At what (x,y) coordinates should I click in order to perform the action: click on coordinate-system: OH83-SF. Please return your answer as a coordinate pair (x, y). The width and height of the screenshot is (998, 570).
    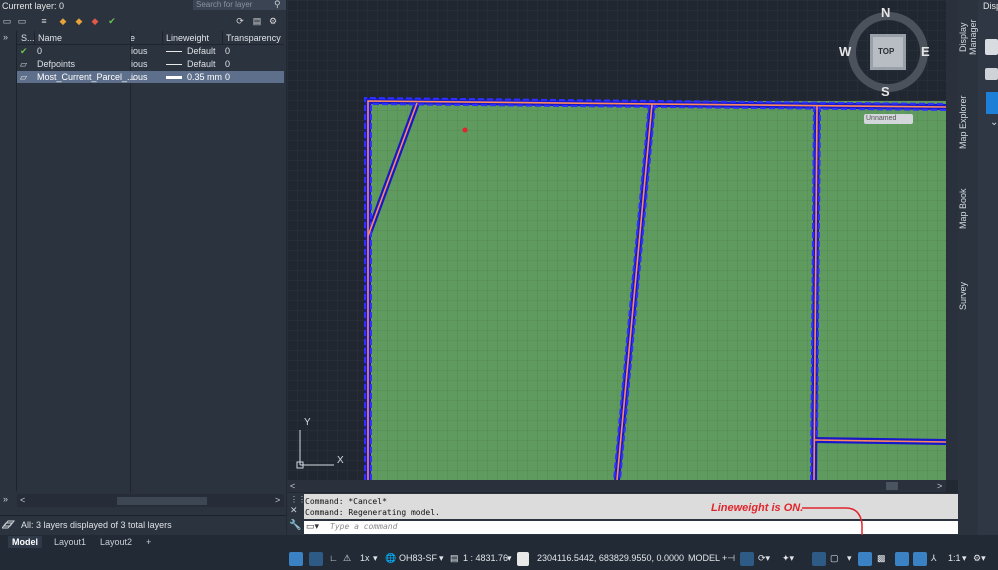
    Looking at the image, I should click on (418, 558).